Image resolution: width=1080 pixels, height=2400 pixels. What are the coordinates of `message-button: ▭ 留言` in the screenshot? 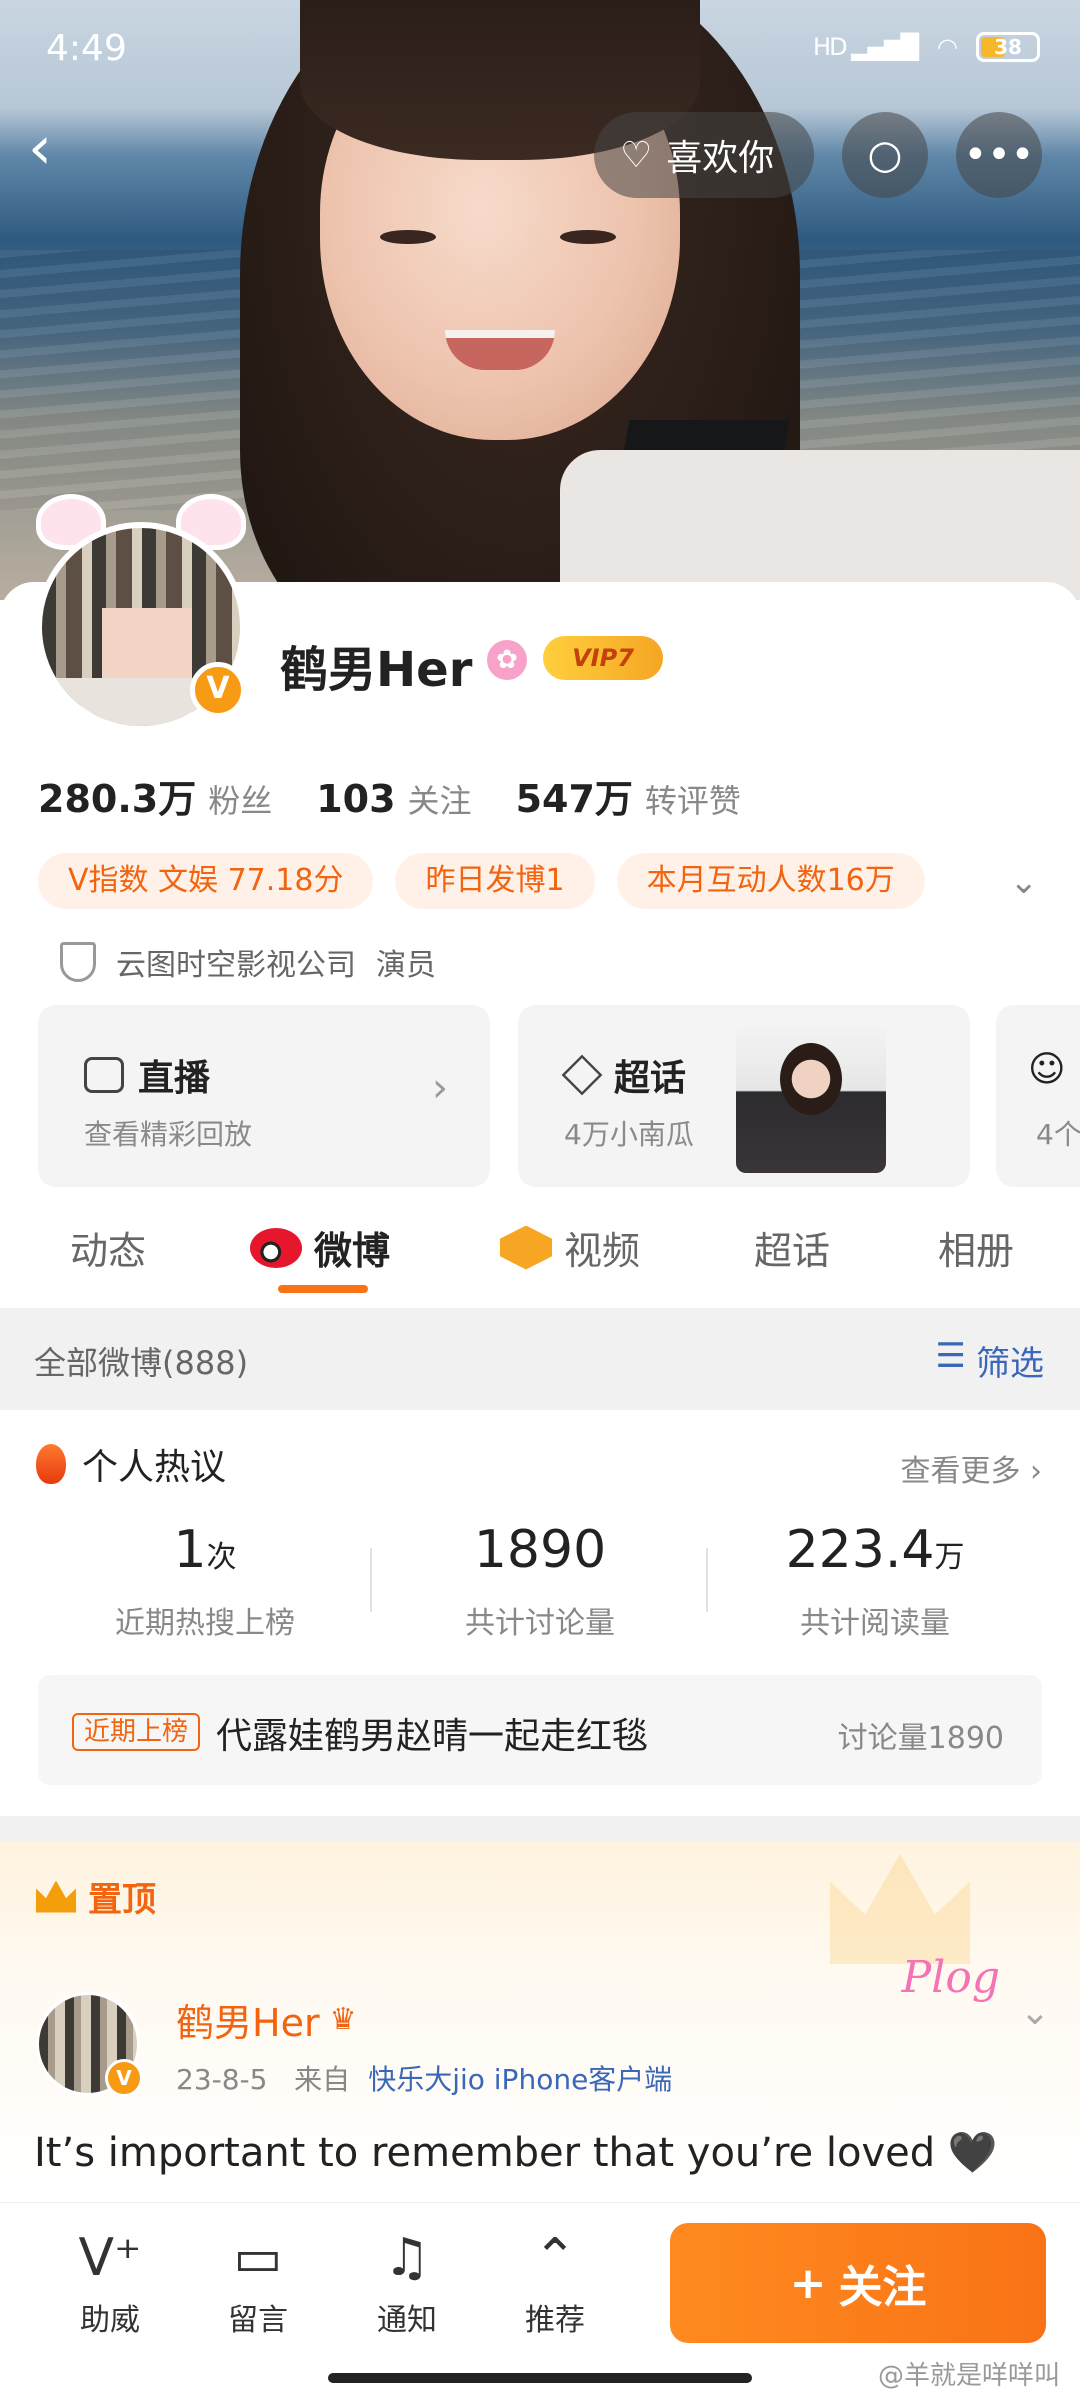 It's located at (258, 2281).